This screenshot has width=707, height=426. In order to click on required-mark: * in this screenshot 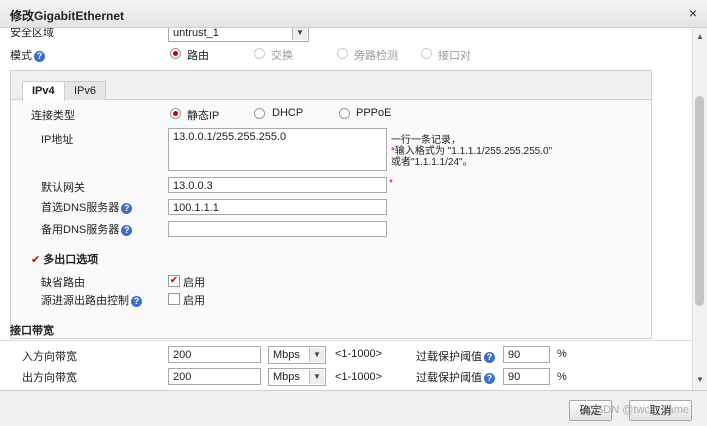, I will do `click(391, 183)`.